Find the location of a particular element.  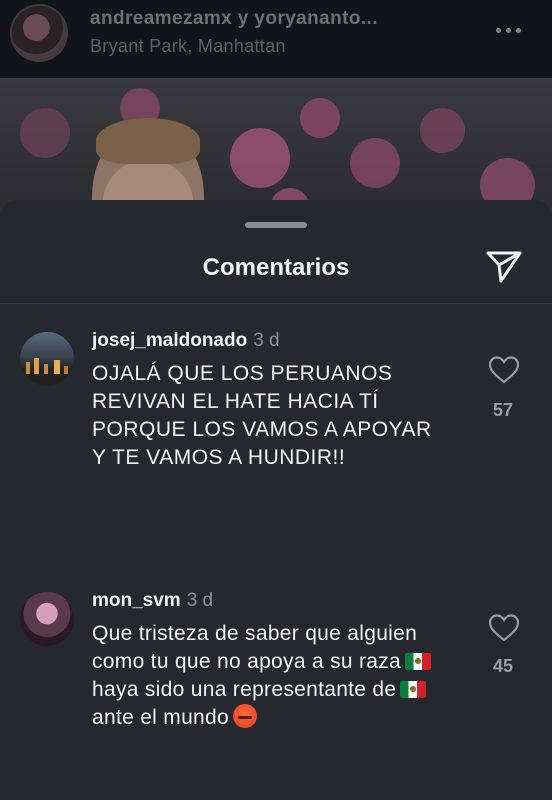

post-location: Bryant Park, Manhattan is located at coordinates (188, 46).